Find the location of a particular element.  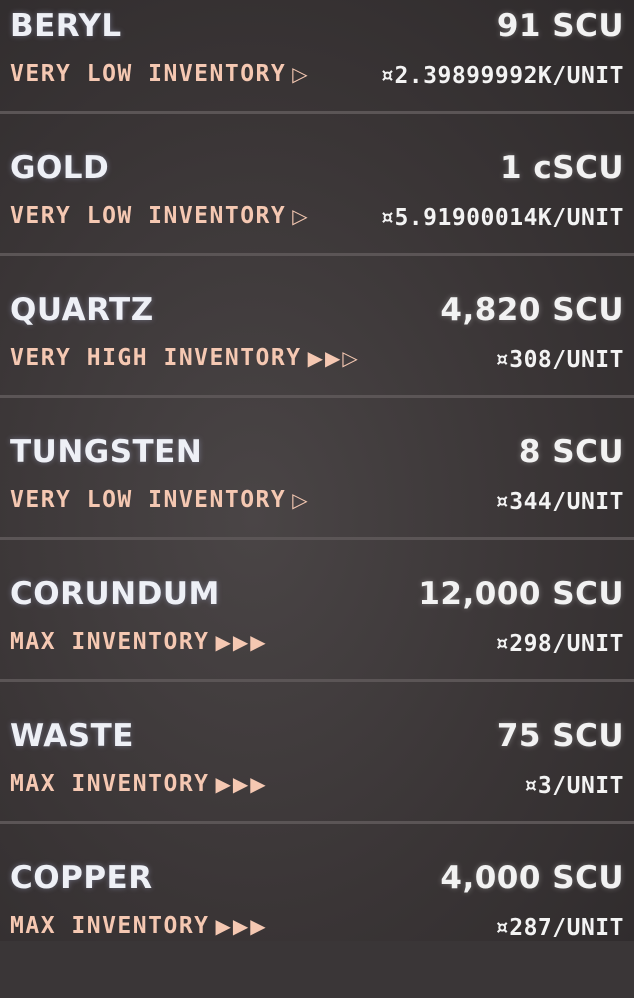

inventory-status: VERY HIGH INVENTORY ▶▶▷ is located at coordinates (185, 358).